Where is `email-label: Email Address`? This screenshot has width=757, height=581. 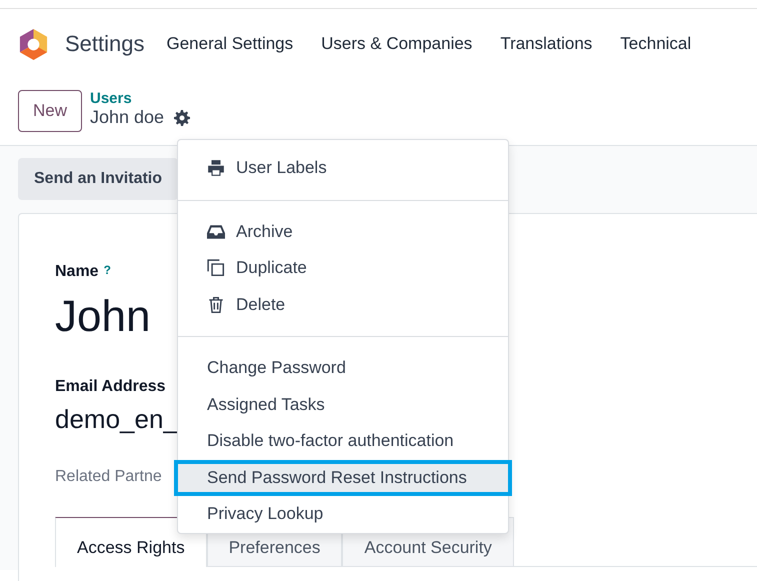
email-label: Email Address is located at coordinates (110, 387).